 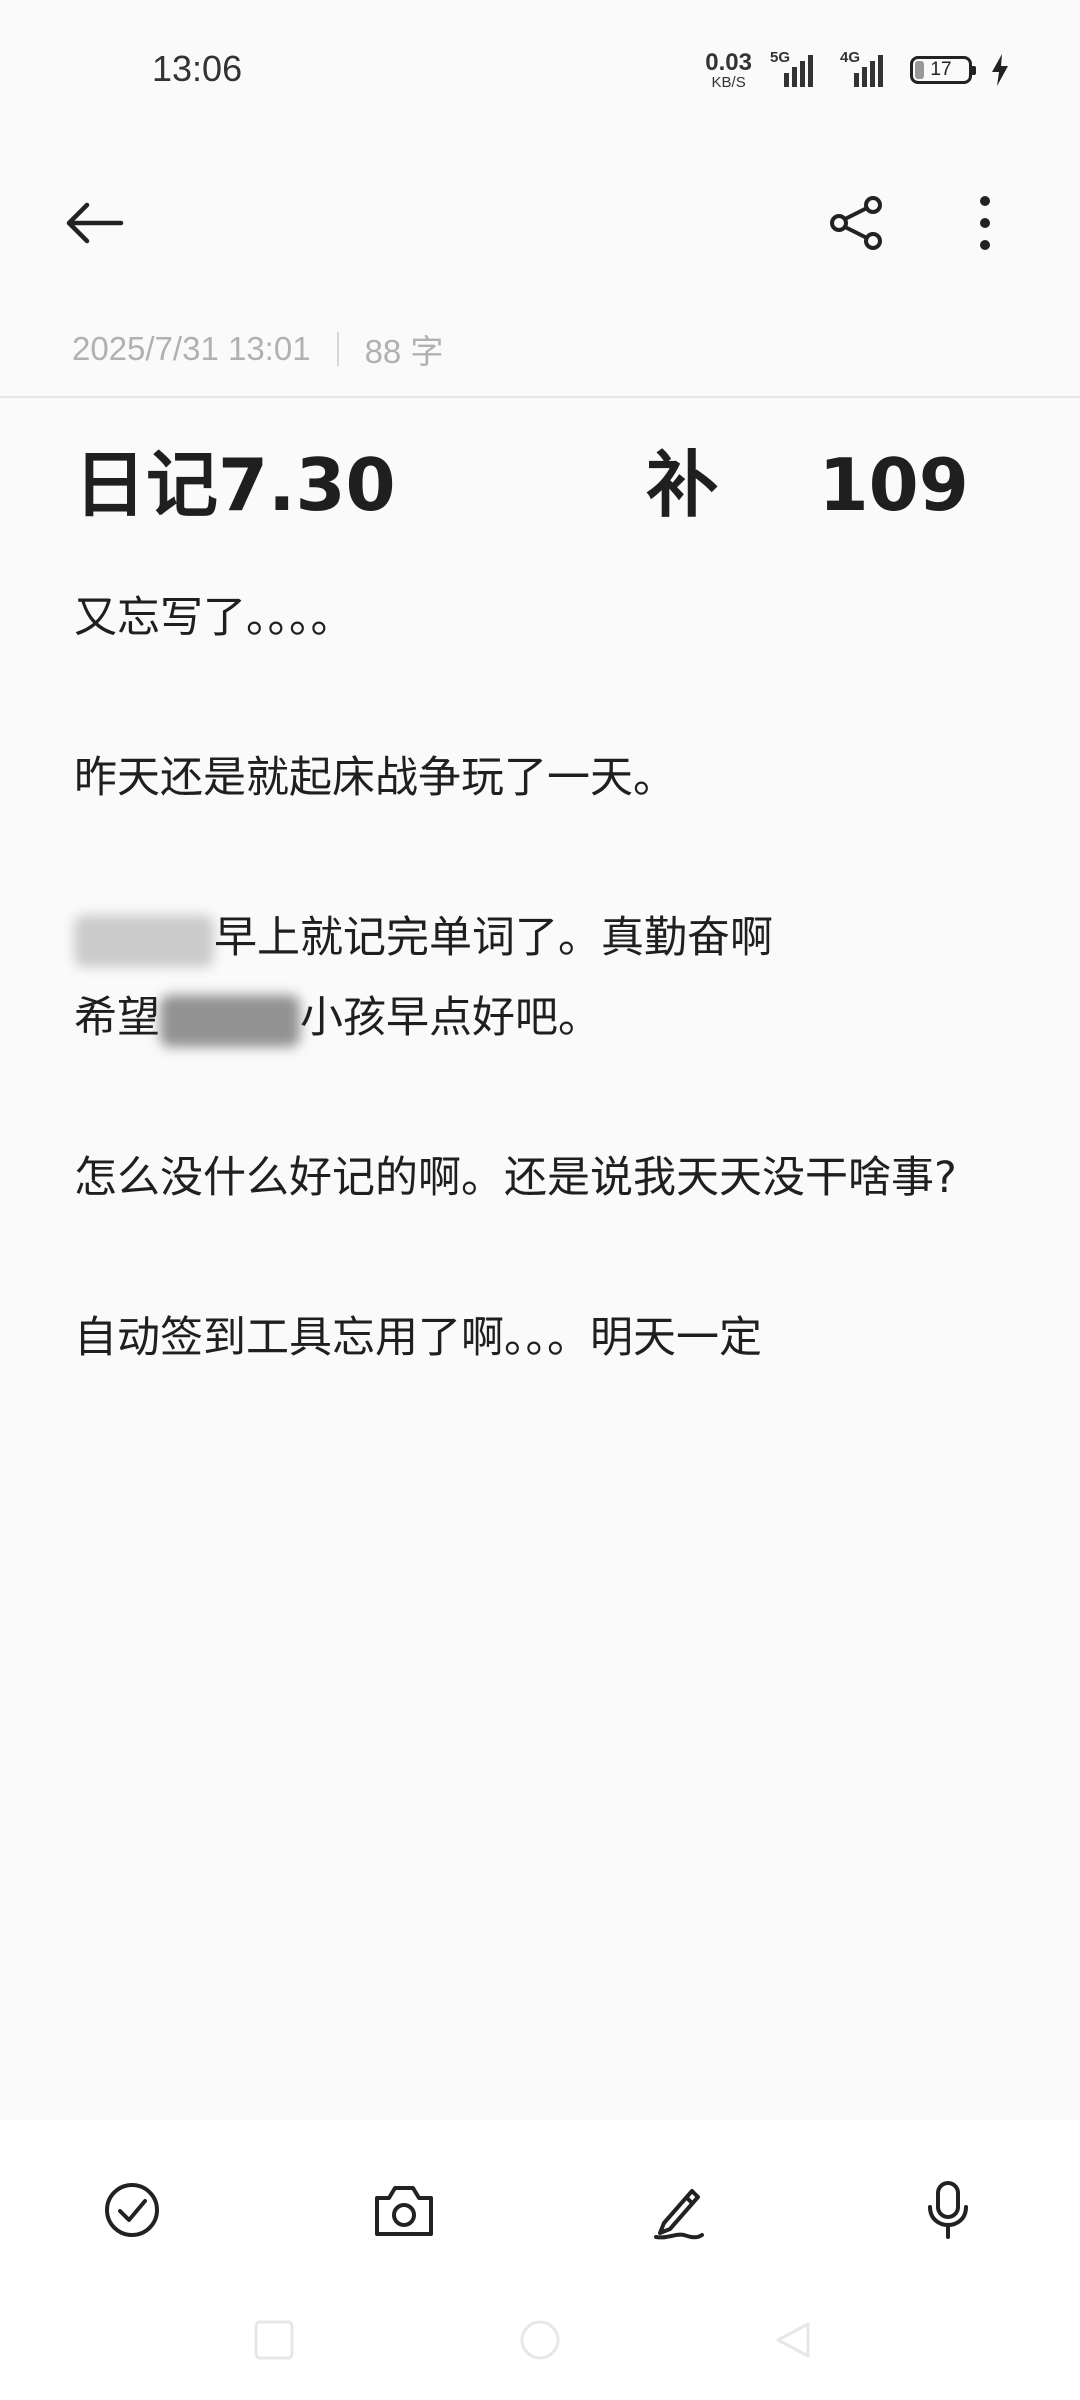 I want to click on word-count: 88 字, so click(x=404, y=351).